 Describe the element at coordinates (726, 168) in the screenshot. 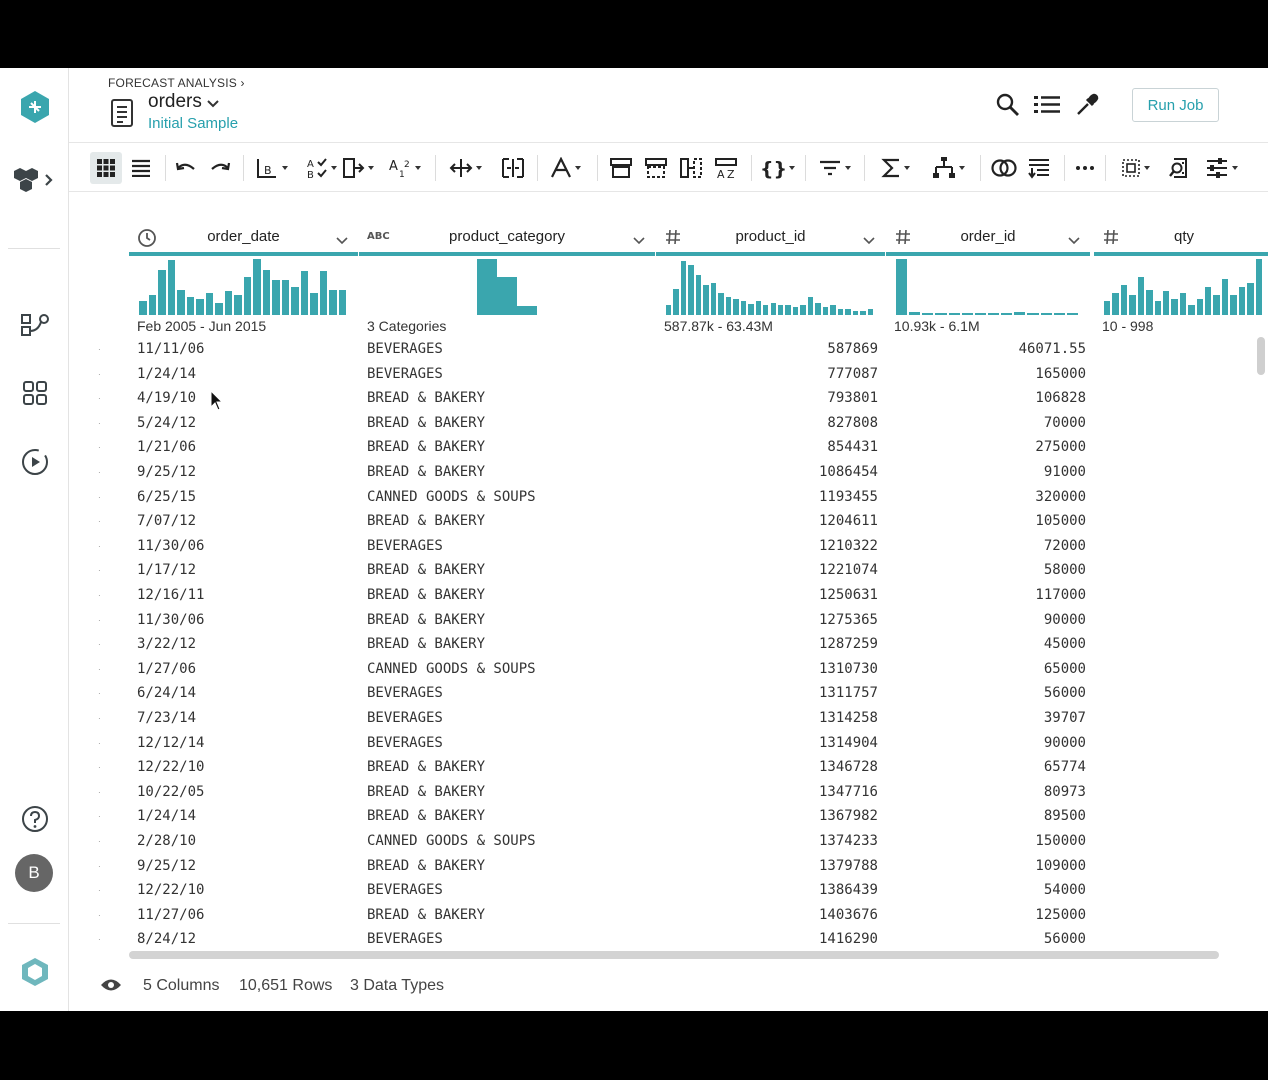

I see `rename-icon: AZ` at that location.